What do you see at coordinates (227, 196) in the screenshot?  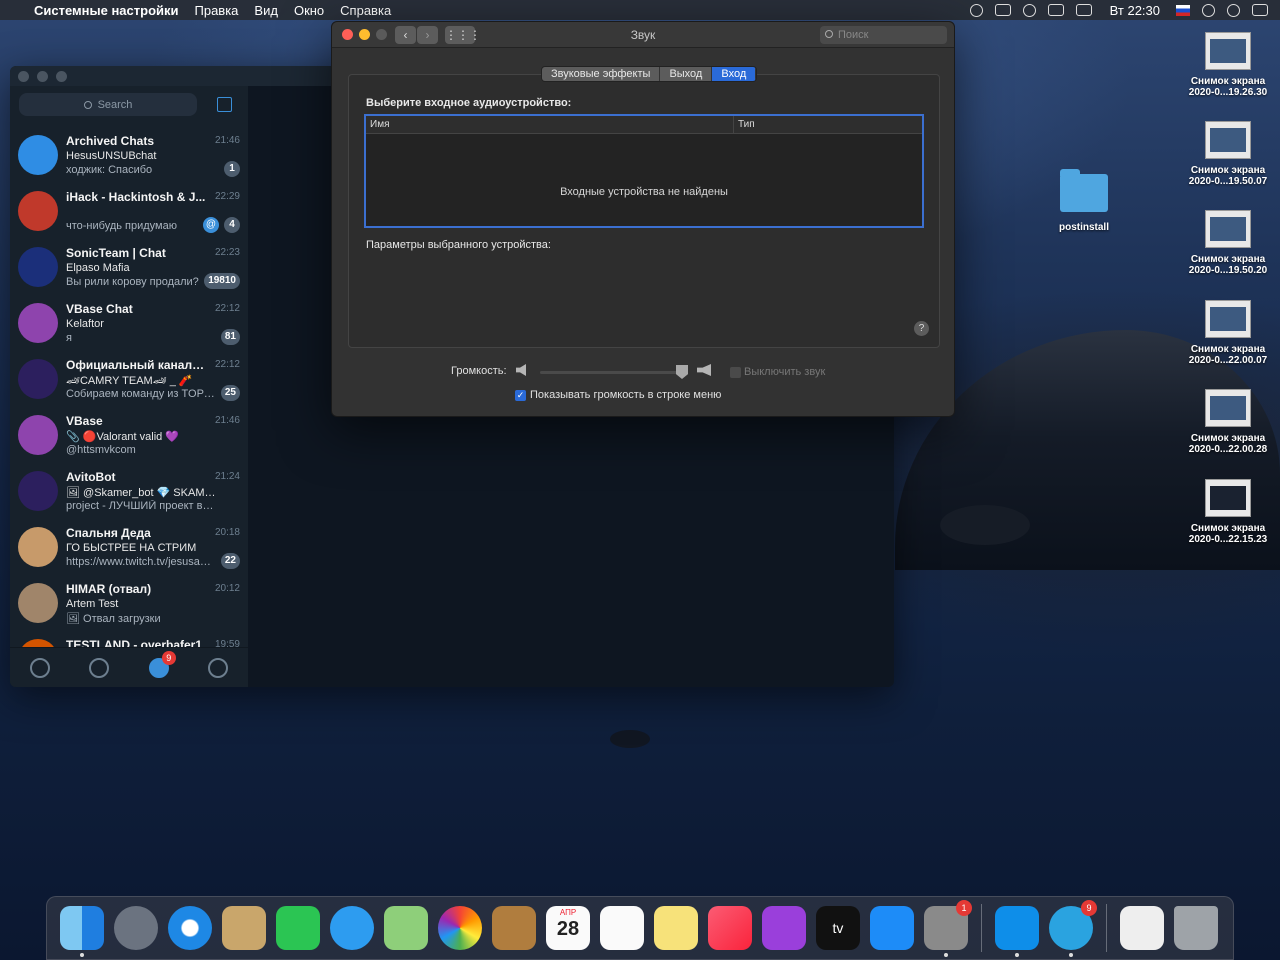 I see `chat-time: 22:29` at bounding box center [227, 196].